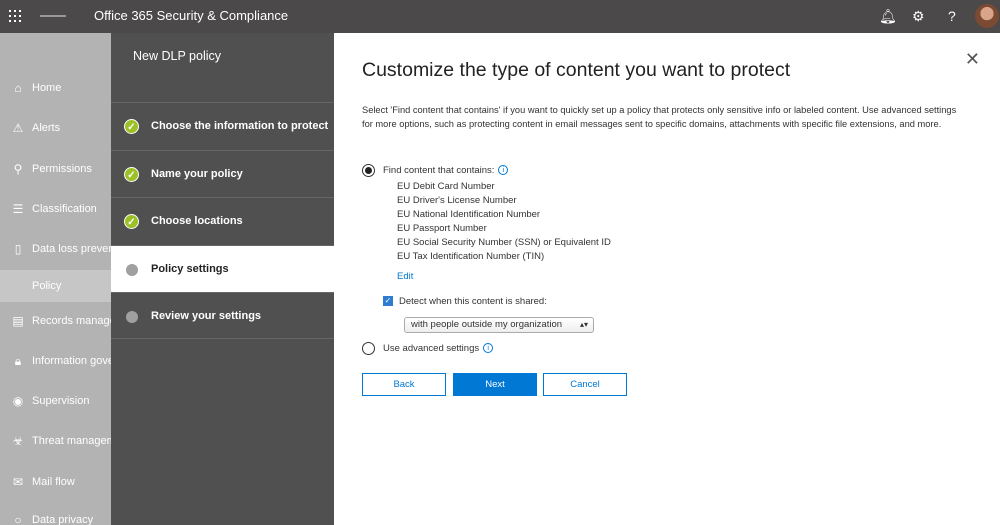 This screenshot has height=525, width=1000. I want to click on wizard-step: ✓ Choose the information to protect, so click(222, 125).